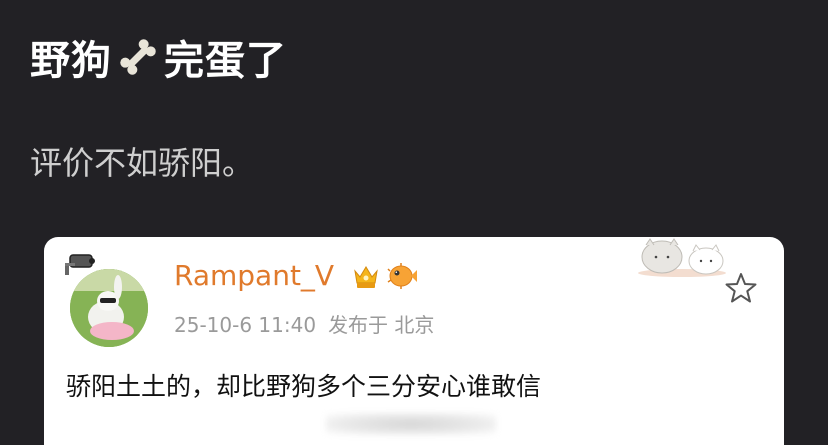 The image size is (828, 445). Describe the element at coordinates (81, 263) in the screenshot. I see `camera-decoration-icon` at that location.